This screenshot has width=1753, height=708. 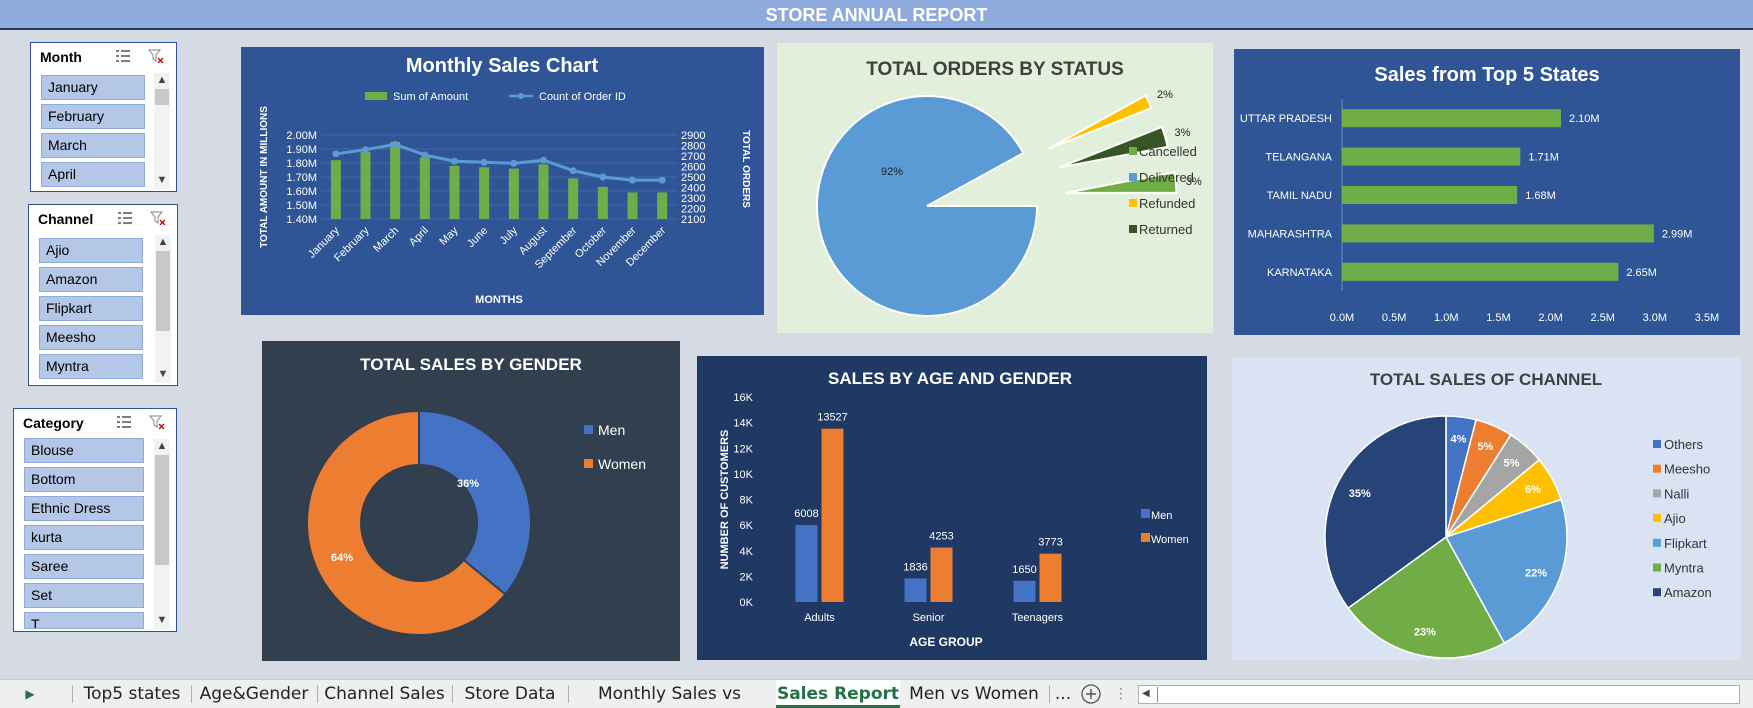 I want to click on point-orders-december, so click(x=662, y=180).